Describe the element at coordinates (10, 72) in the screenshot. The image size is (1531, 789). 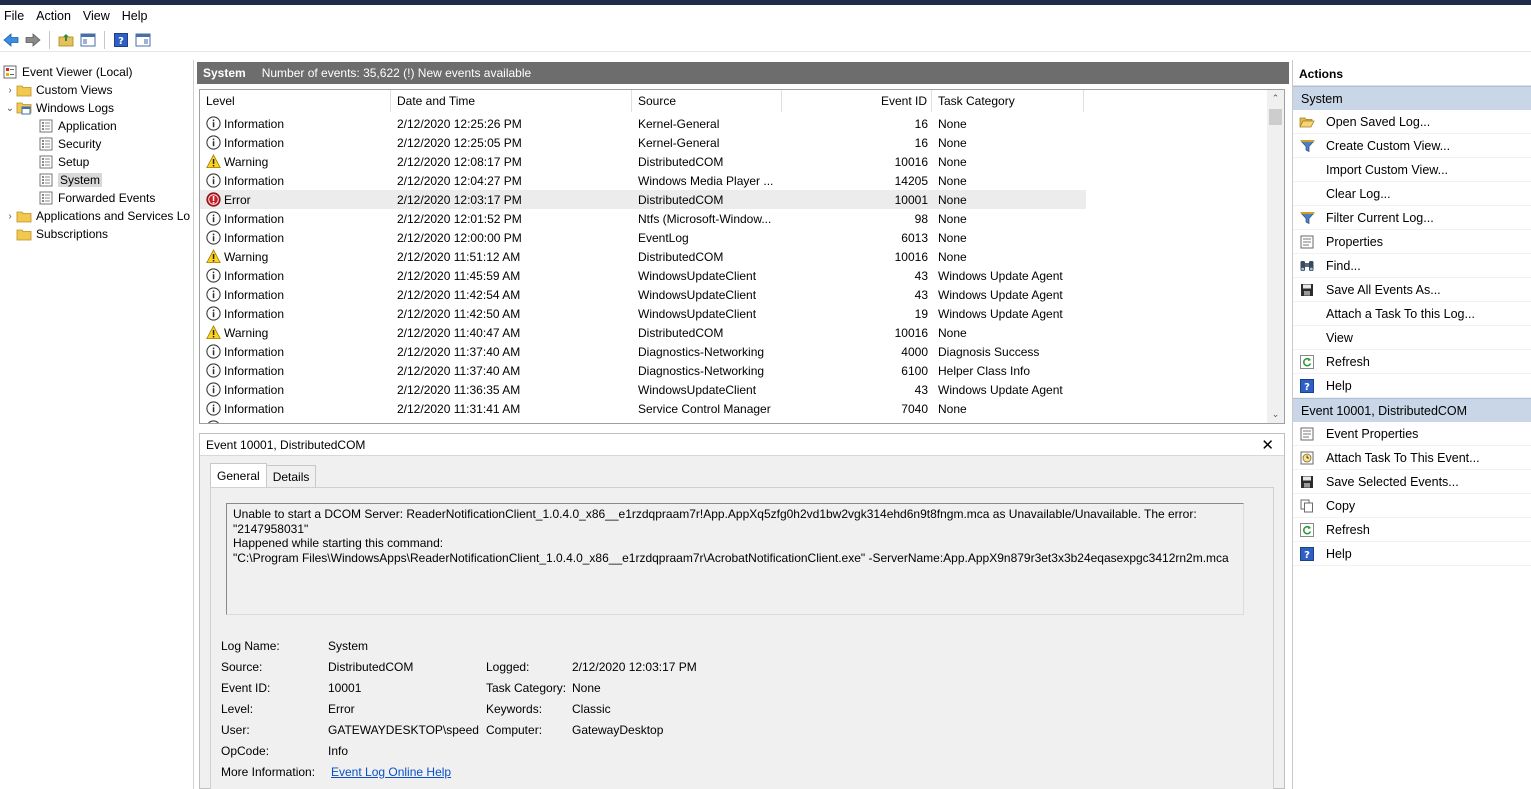
I see `event-viewer-icon` at that location.